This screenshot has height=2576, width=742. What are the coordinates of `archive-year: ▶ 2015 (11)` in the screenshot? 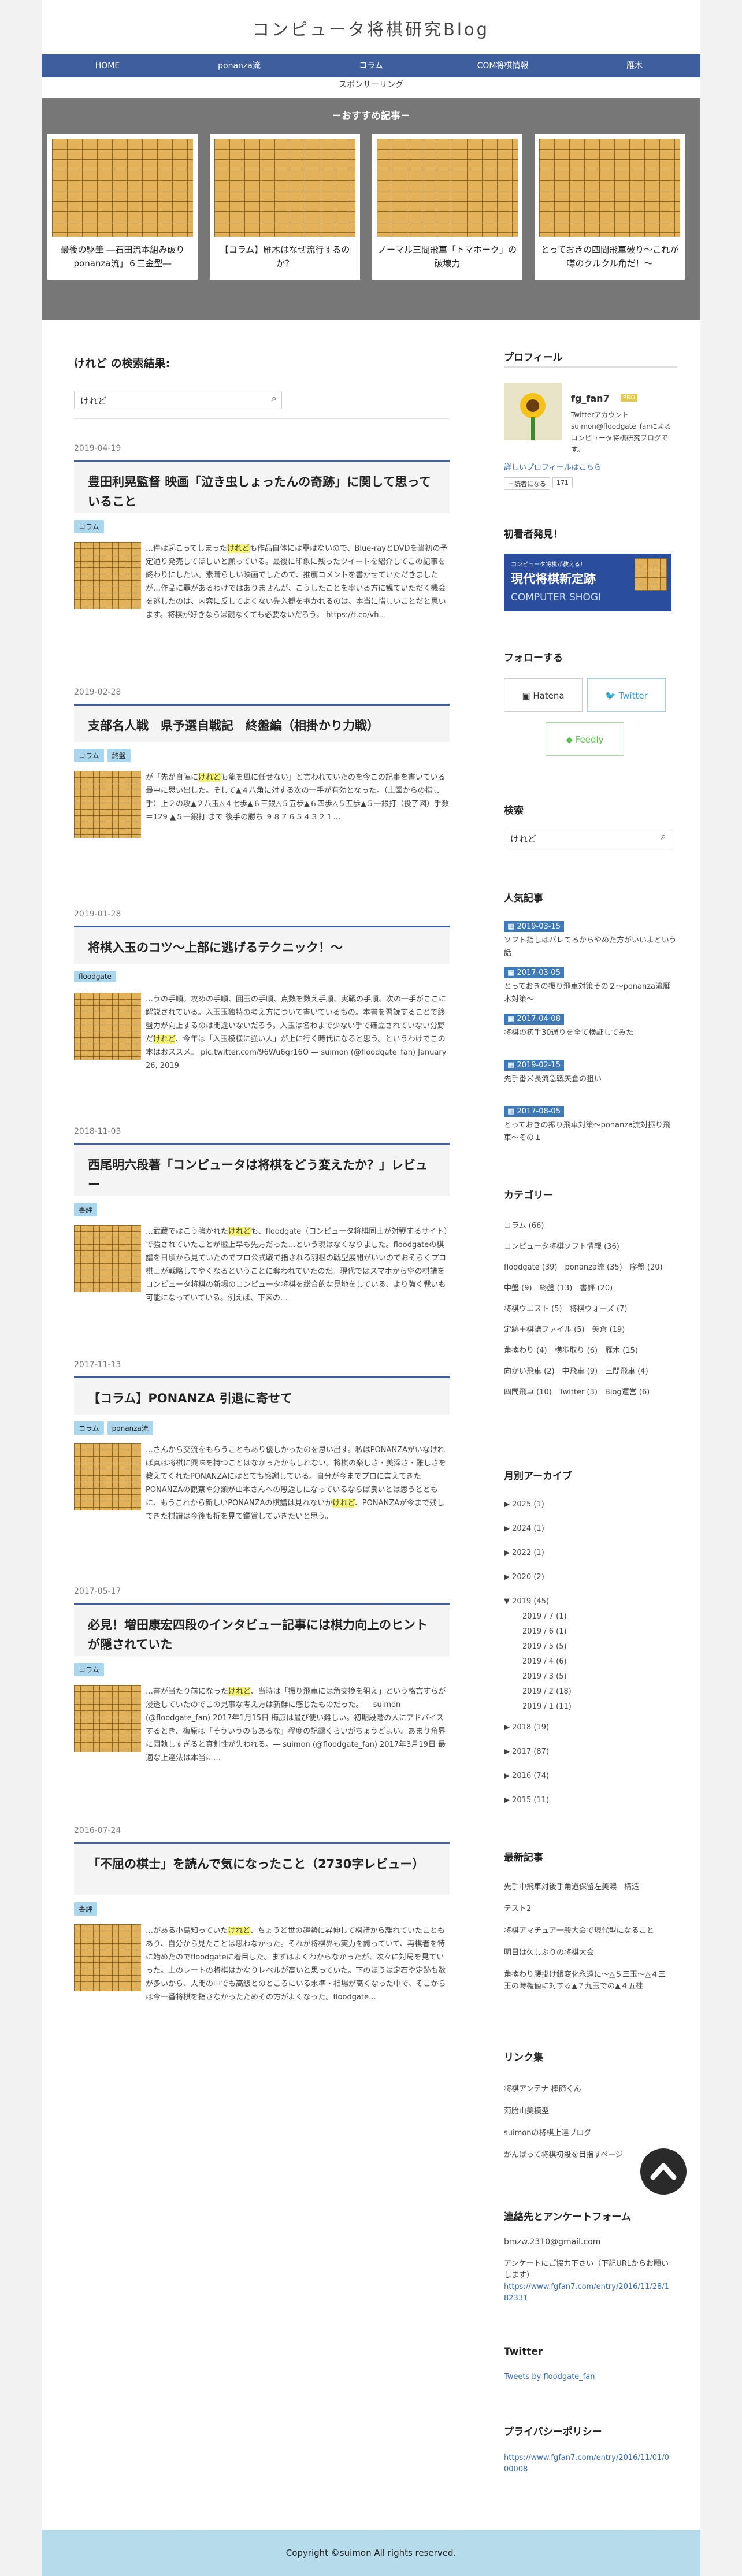 It's located at (526, 1801).